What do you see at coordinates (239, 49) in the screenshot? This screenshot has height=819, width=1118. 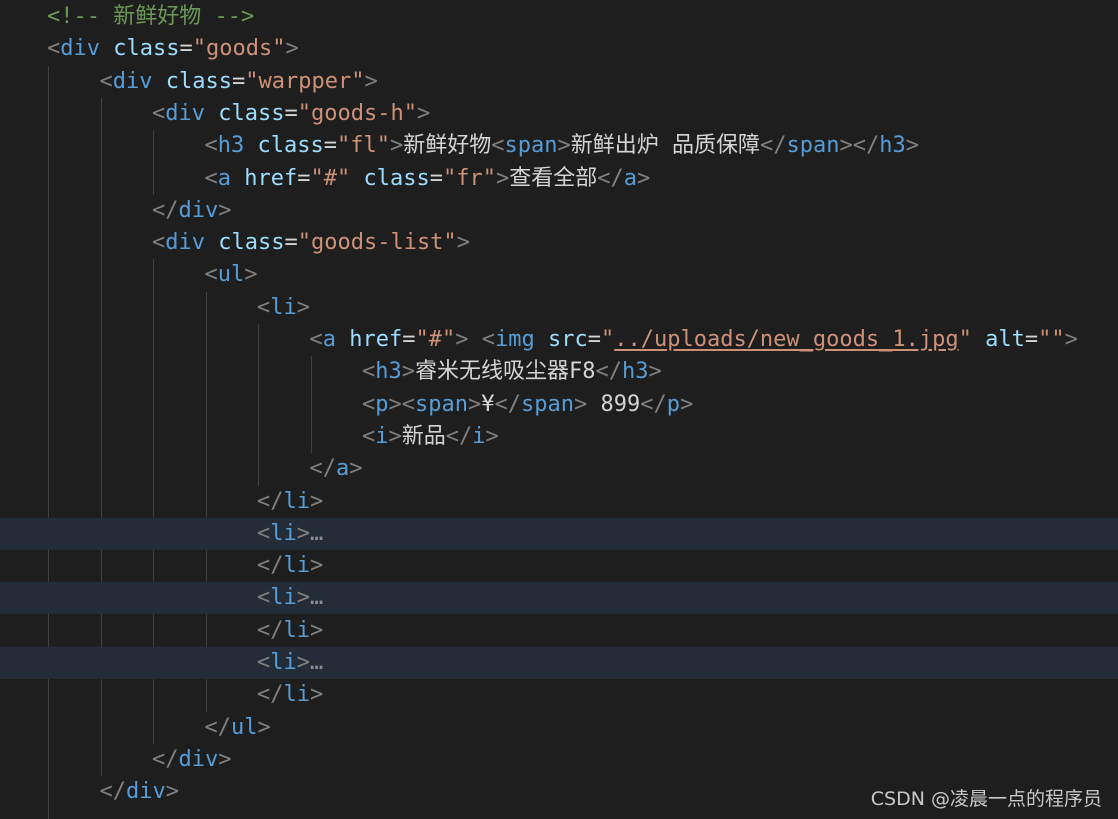 I see `code-token: "goods"` at bounding box center [239, 49].